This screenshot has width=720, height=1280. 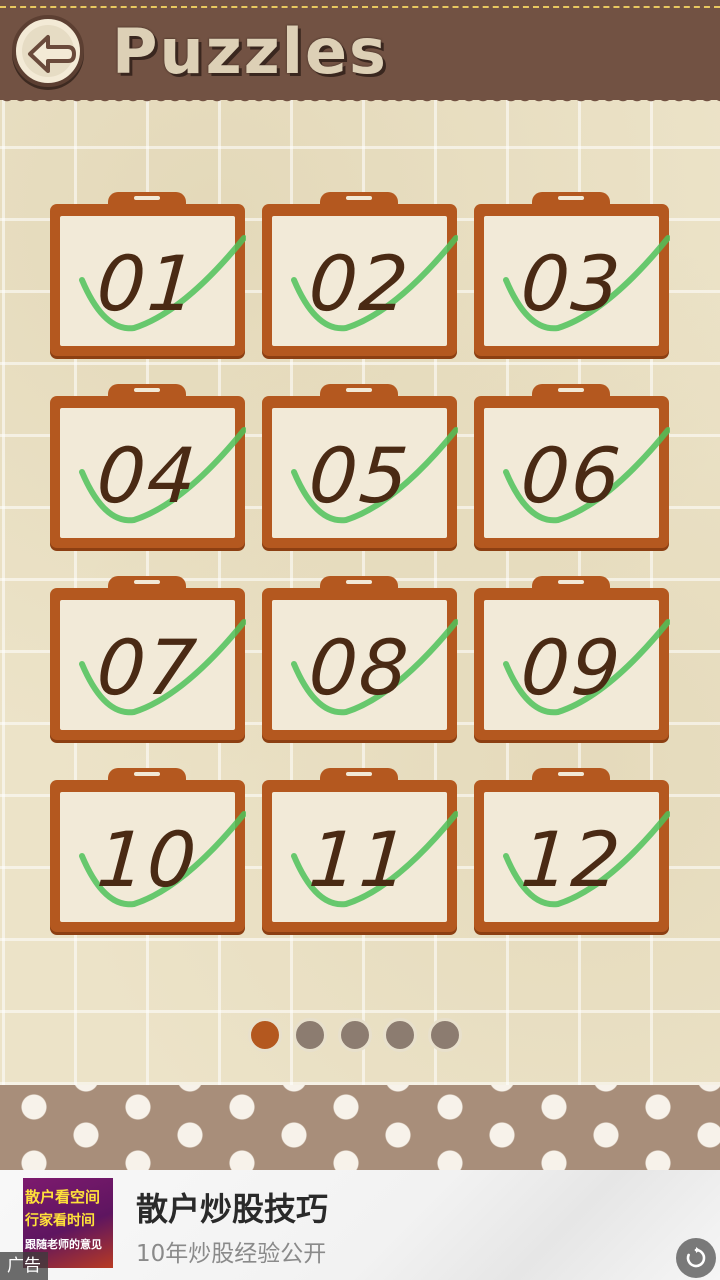 I want to click on puzzle-number: 12, so click(x=572, y=859).